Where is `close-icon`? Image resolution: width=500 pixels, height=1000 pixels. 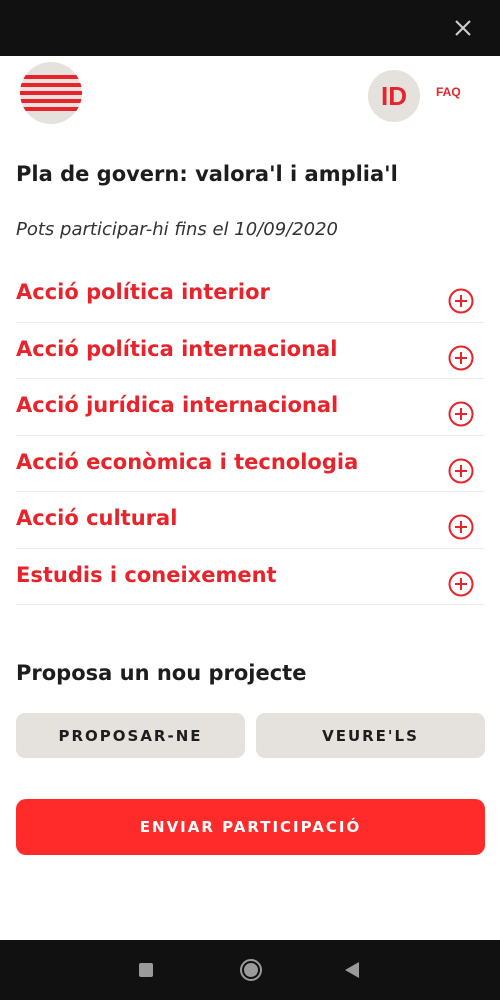
close-icon is located at coordinates (463, 28).